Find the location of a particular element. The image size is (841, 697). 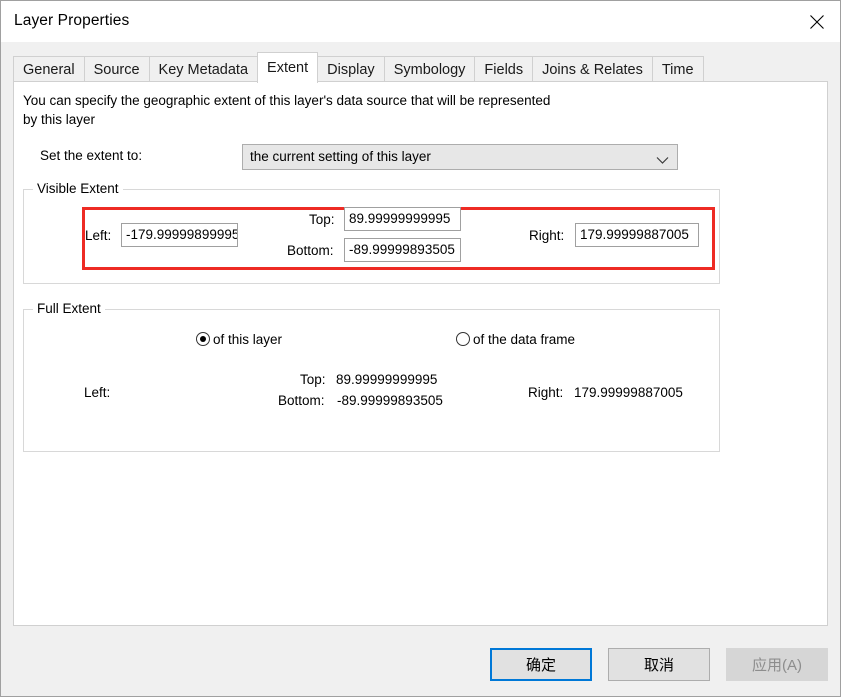

page-title: Layer Properties is located at coordinates (72, 20).